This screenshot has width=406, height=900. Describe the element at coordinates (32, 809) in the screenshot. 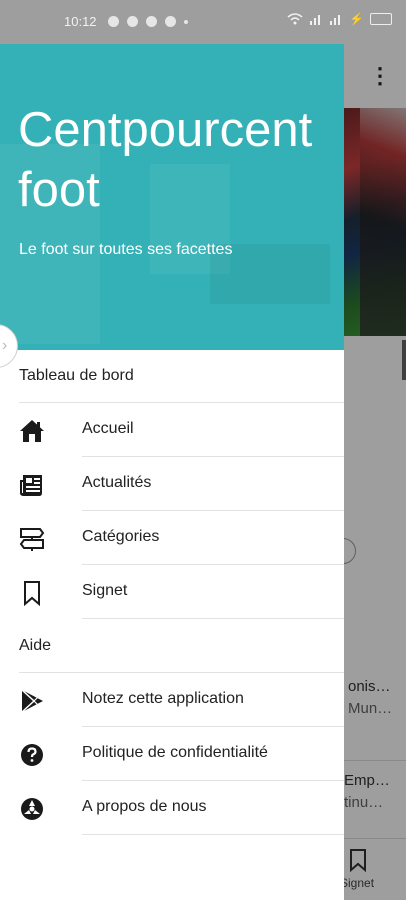

I see `info-badge-icon` at that location.